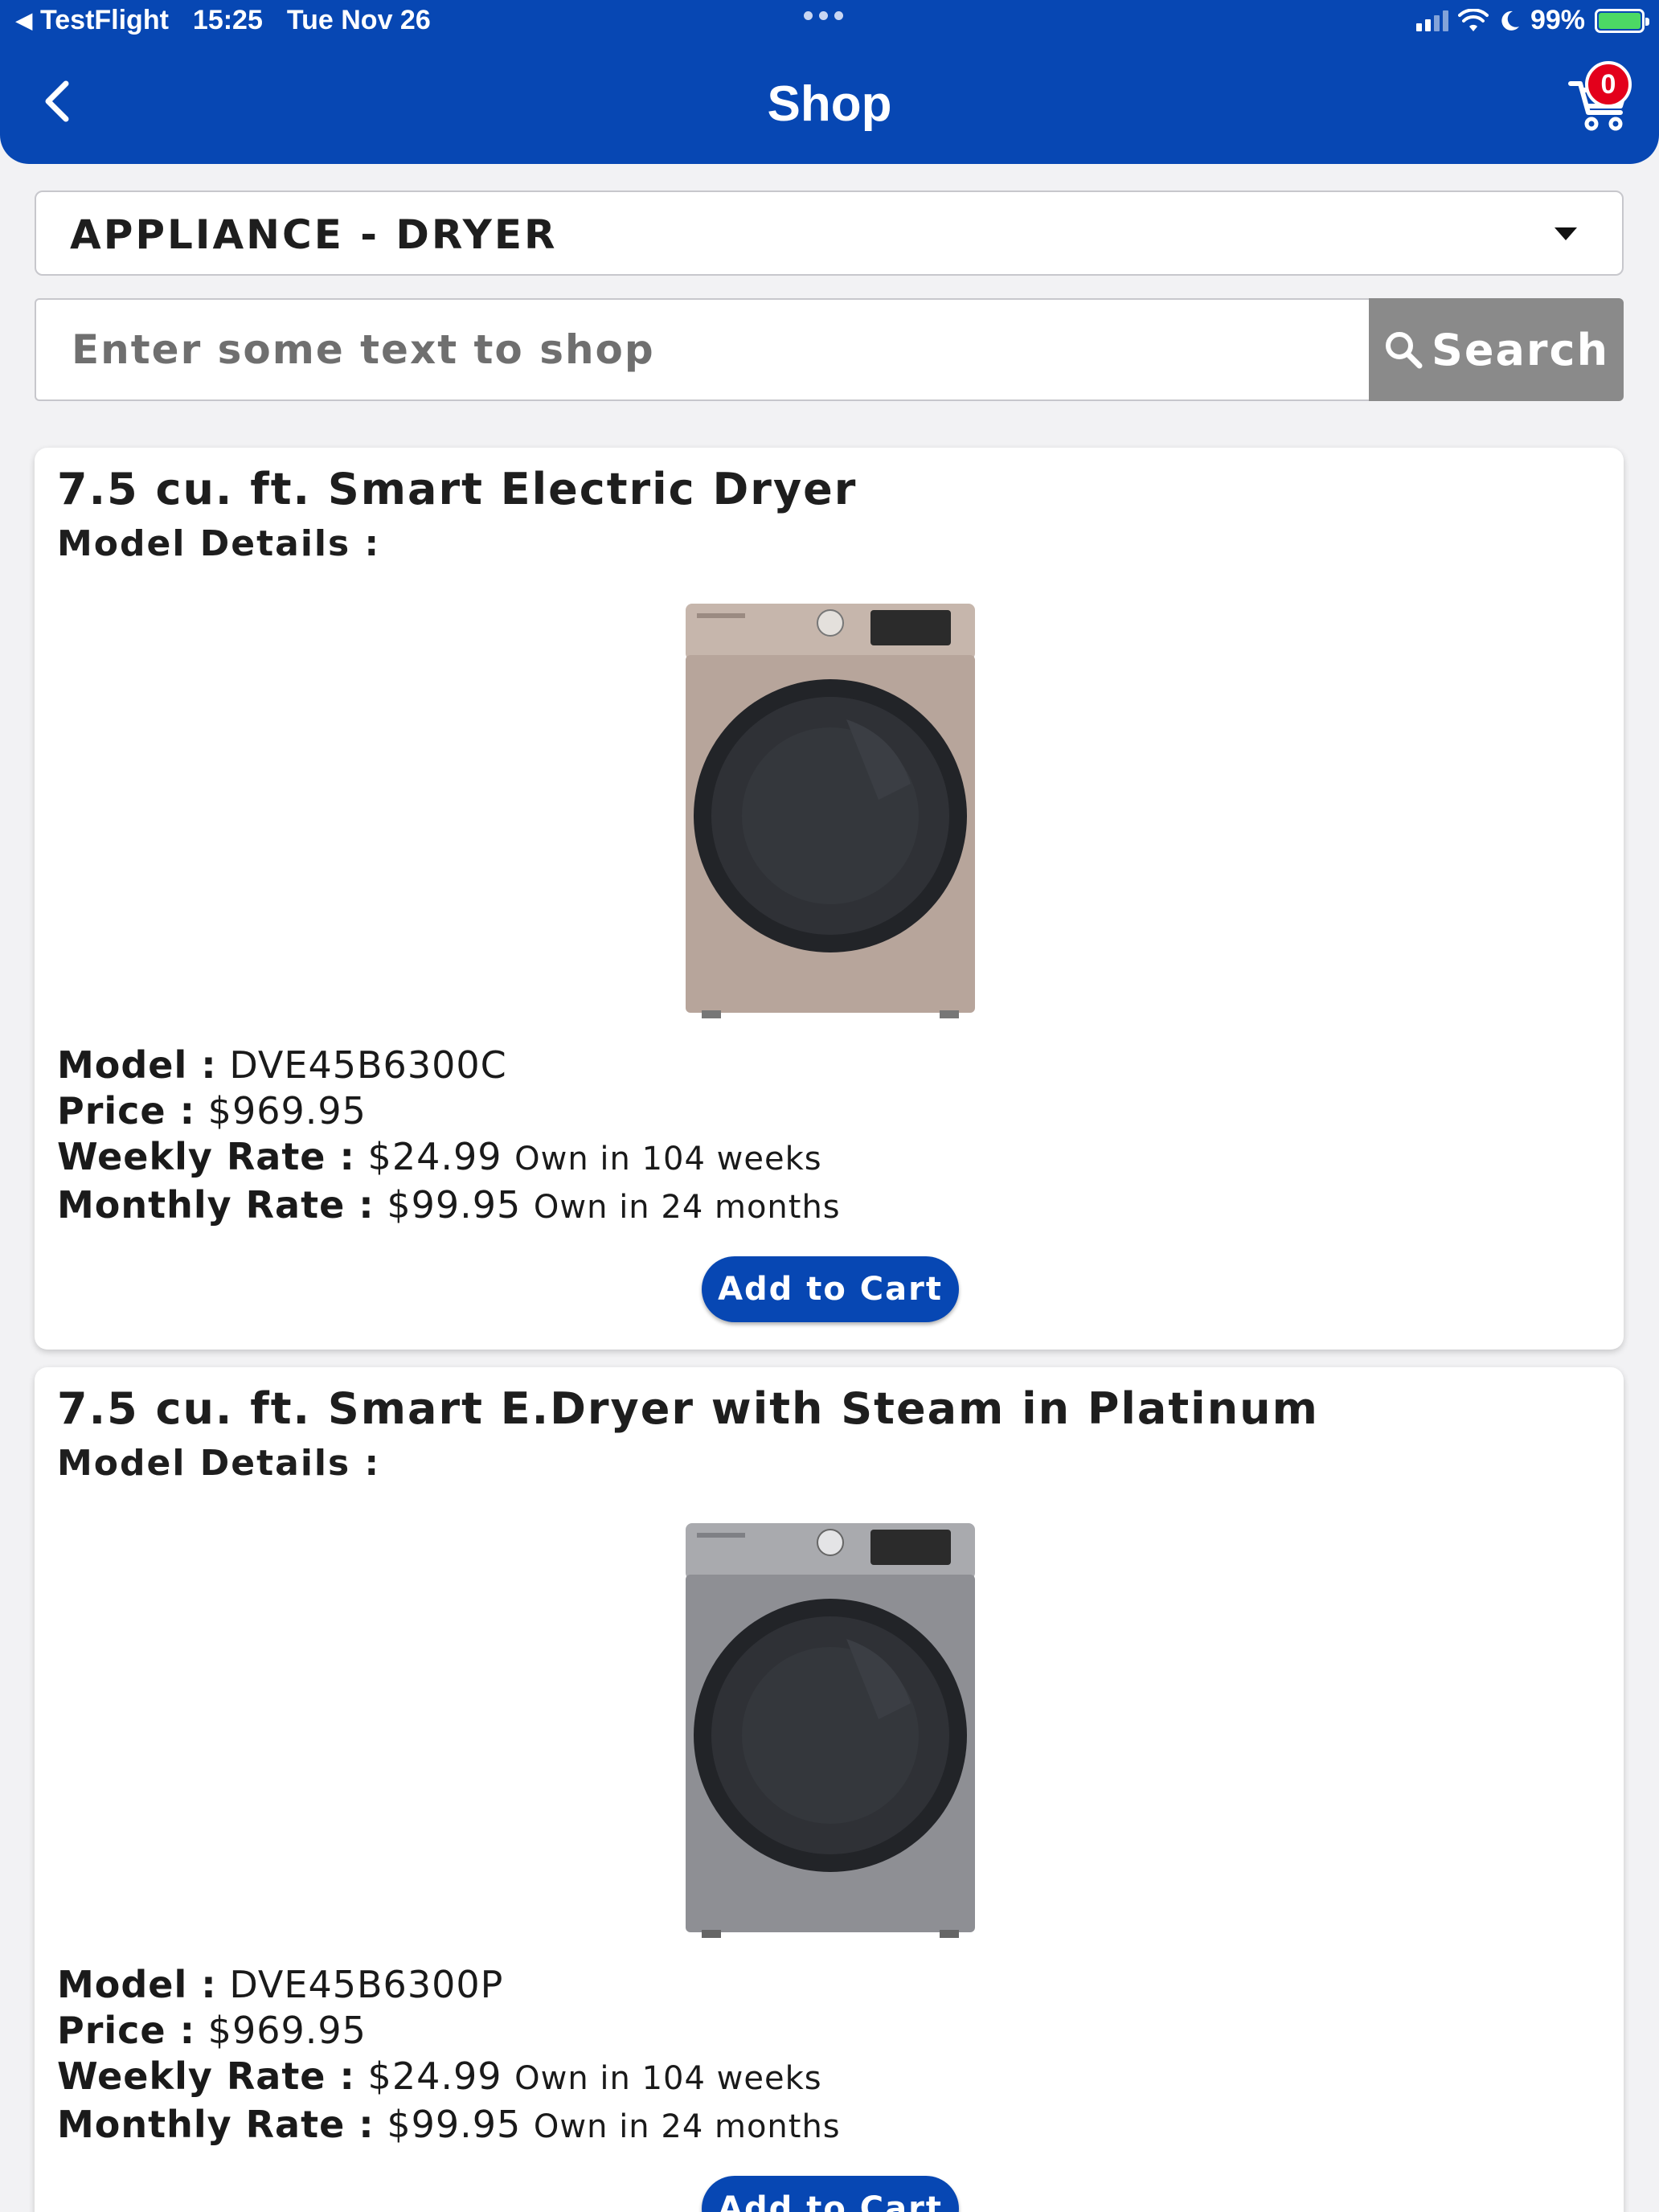 The height and width of the screenshot is (2212, 1659). I want to click on cellular-signal-icon, so click(1431, 20).